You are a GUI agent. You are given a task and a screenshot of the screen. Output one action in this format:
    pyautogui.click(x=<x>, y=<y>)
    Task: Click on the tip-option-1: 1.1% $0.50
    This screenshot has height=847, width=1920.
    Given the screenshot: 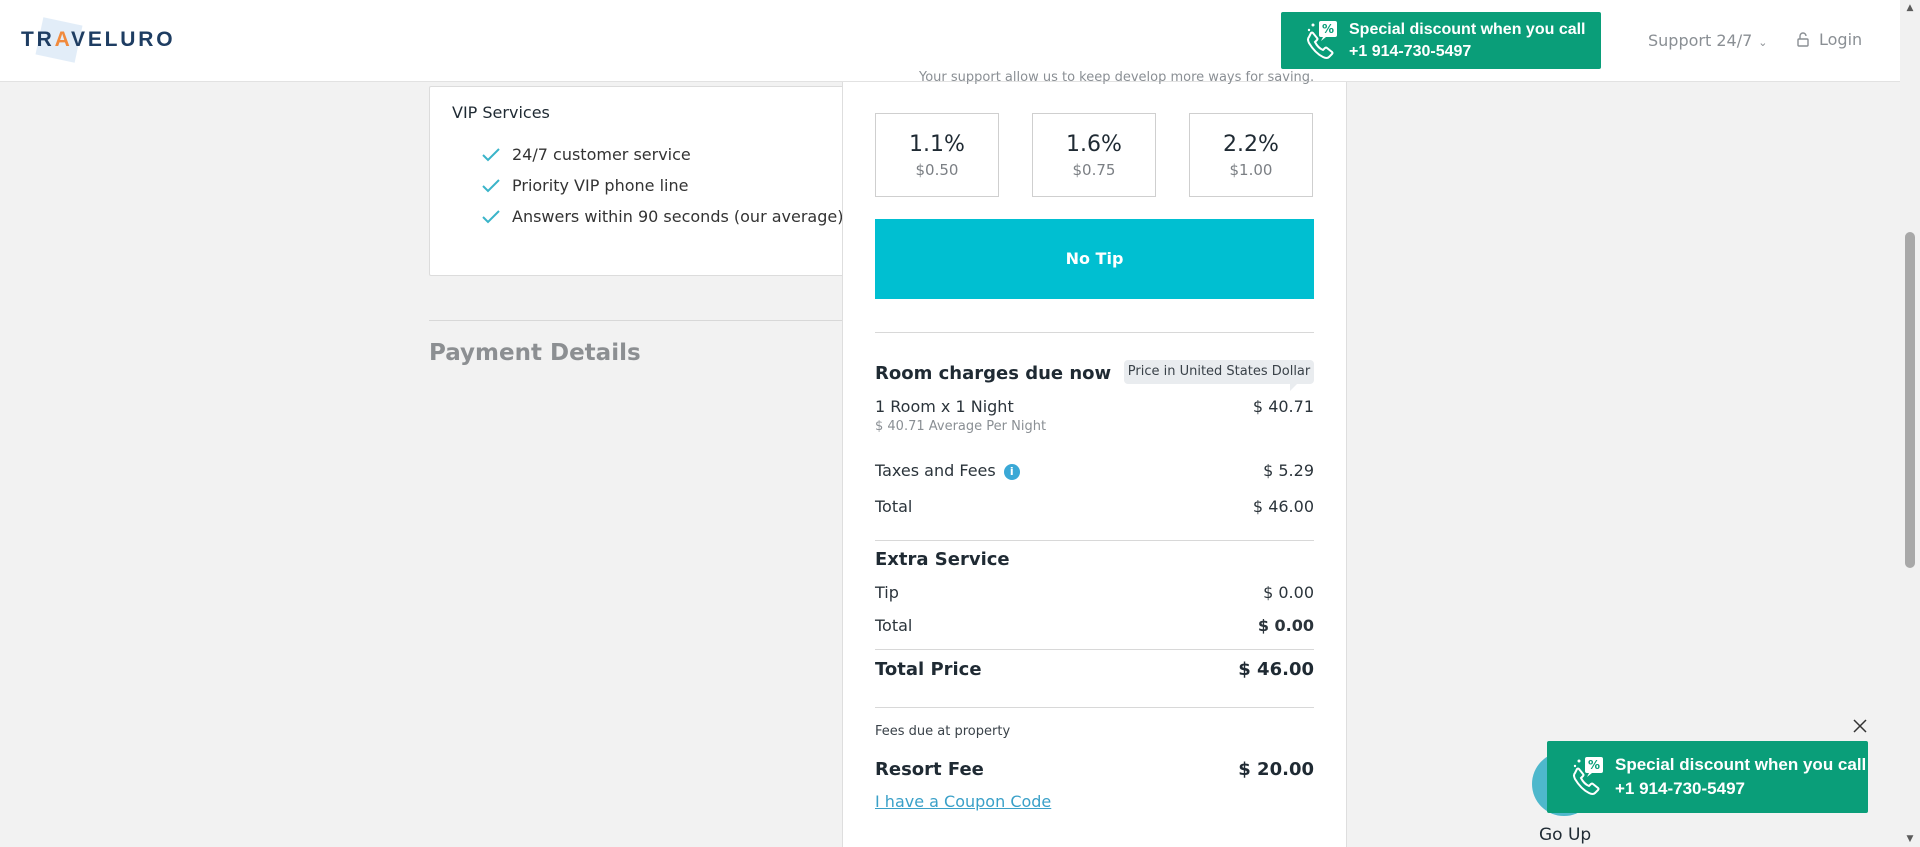 What is the action you would take?
    pyautogui.click(x=937, y=155)
    